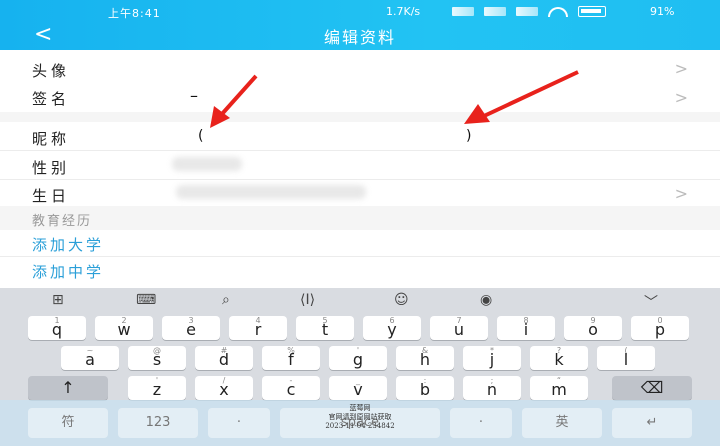 The height and width of the screenshot is (446, 720). I want to click on key-f: % f, so click(291, 358).